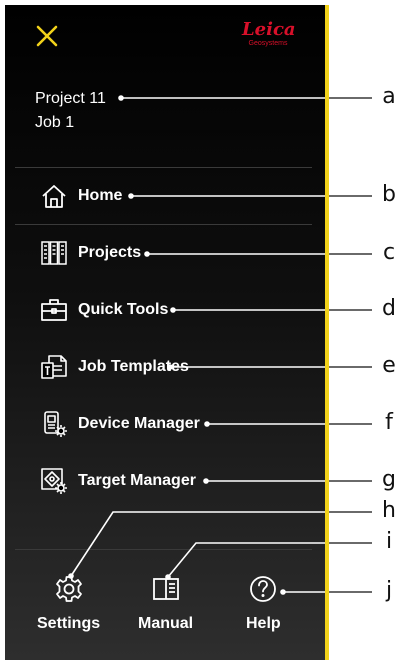  I want to click on callout-j: j, so click(389, 590).